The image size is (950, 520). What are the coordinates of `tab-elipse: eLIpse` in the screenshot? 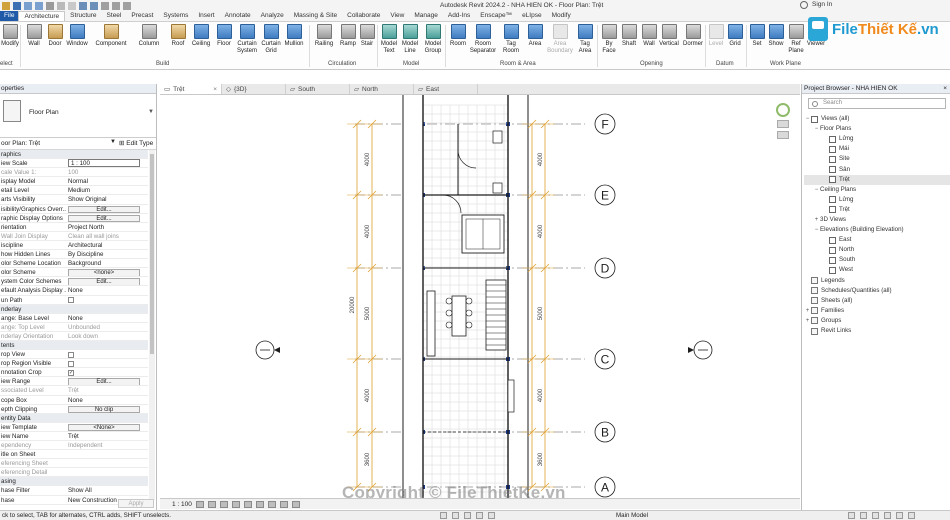 It's located at (532, 16).